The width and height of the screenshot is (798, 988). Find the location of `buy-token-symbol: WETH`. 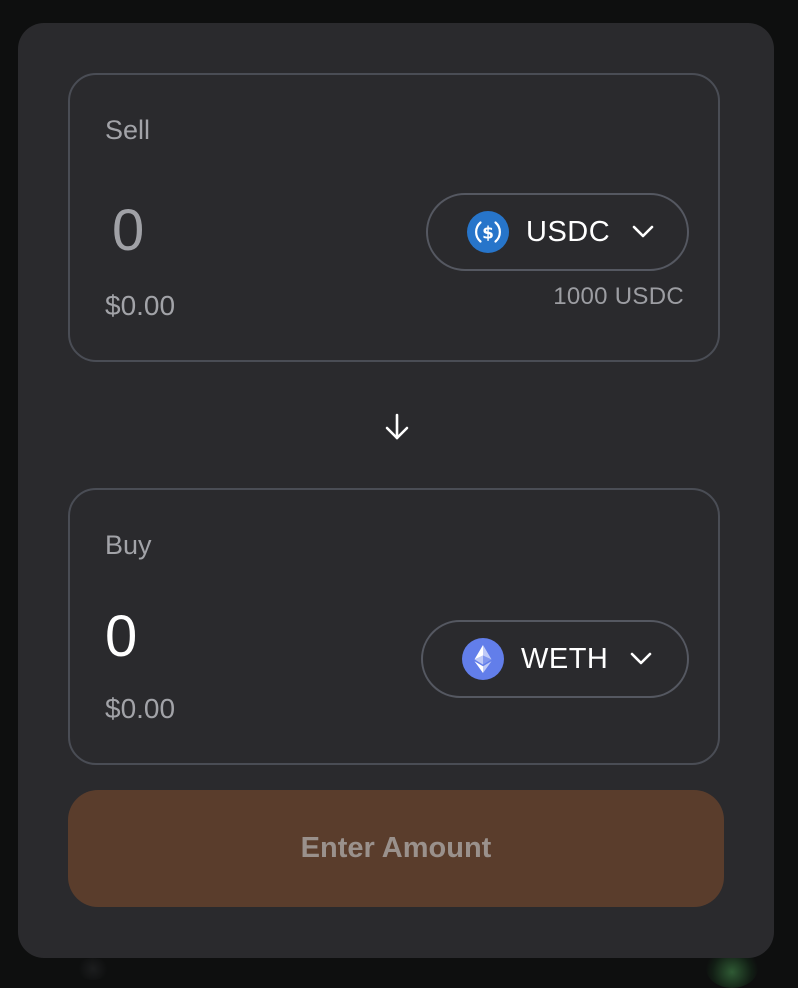

buy-token-symbol: WETH is located at coordinates (564, 659).